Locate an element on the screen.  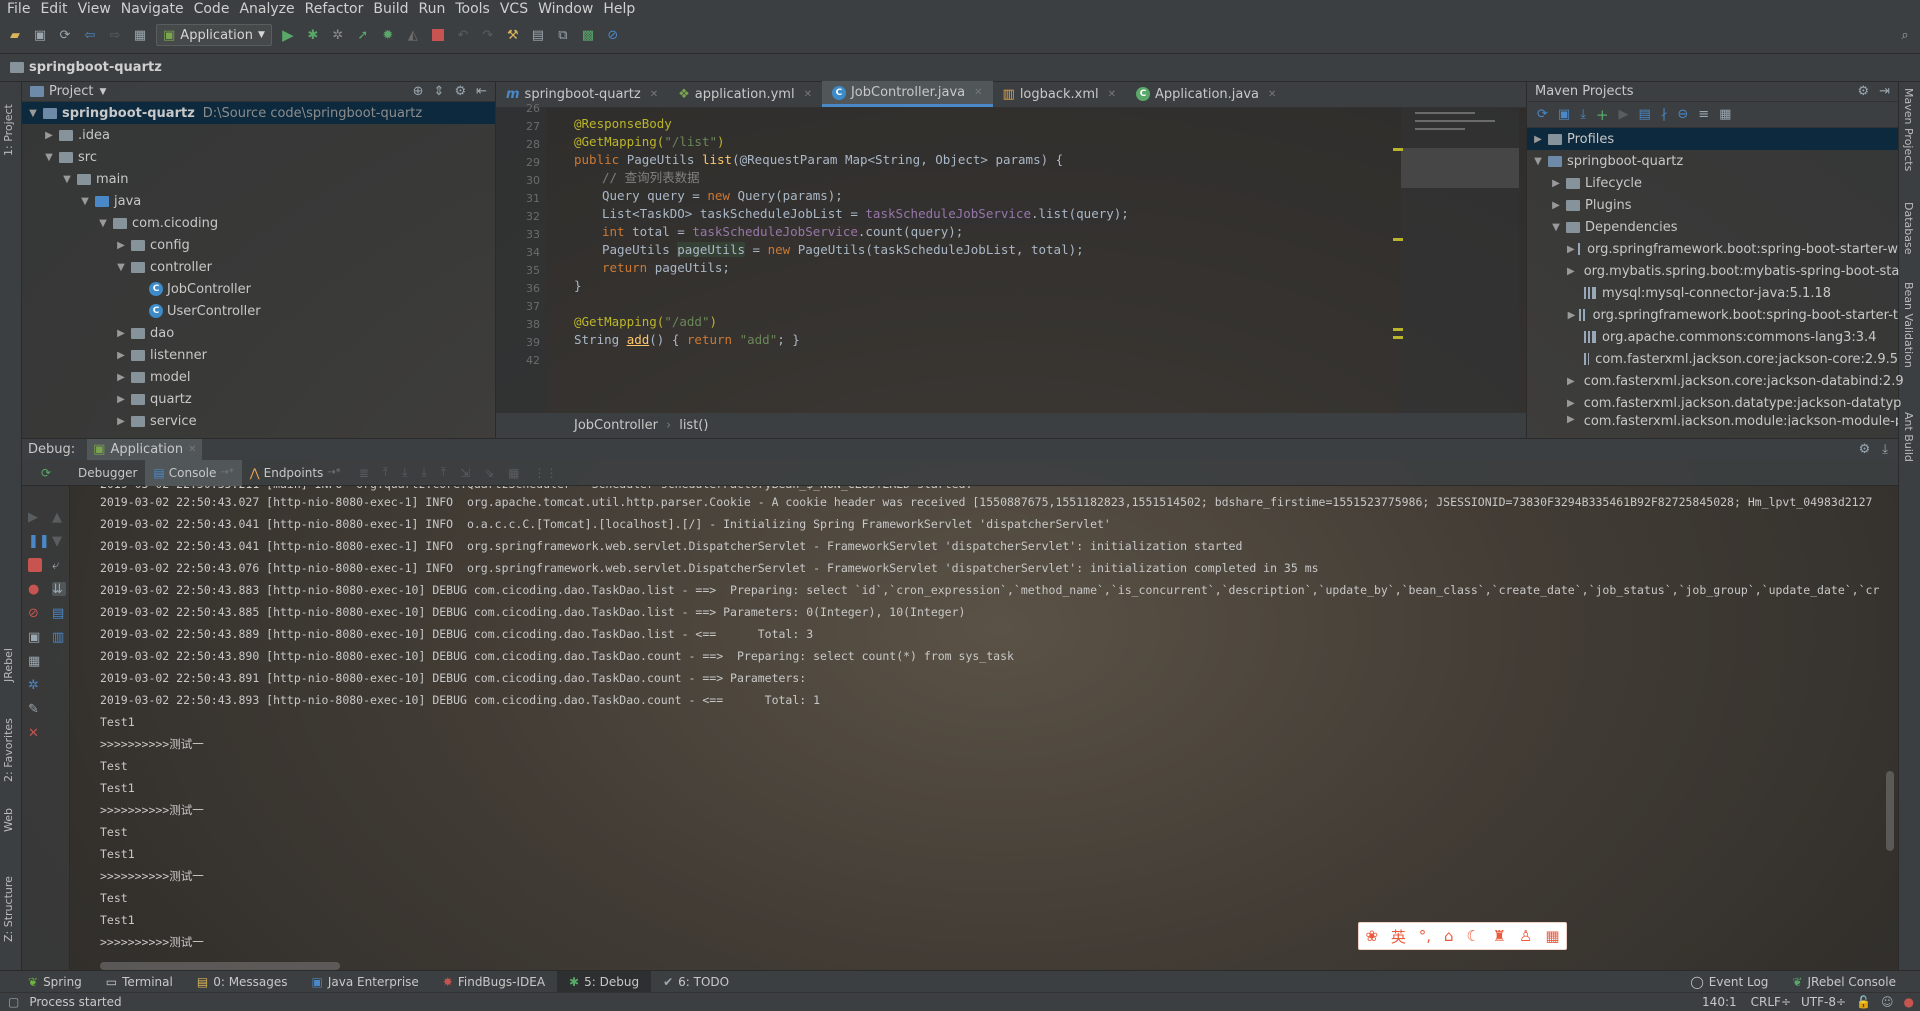
jrebel-run-icon: ➚ is located at coordinates (363, 35).